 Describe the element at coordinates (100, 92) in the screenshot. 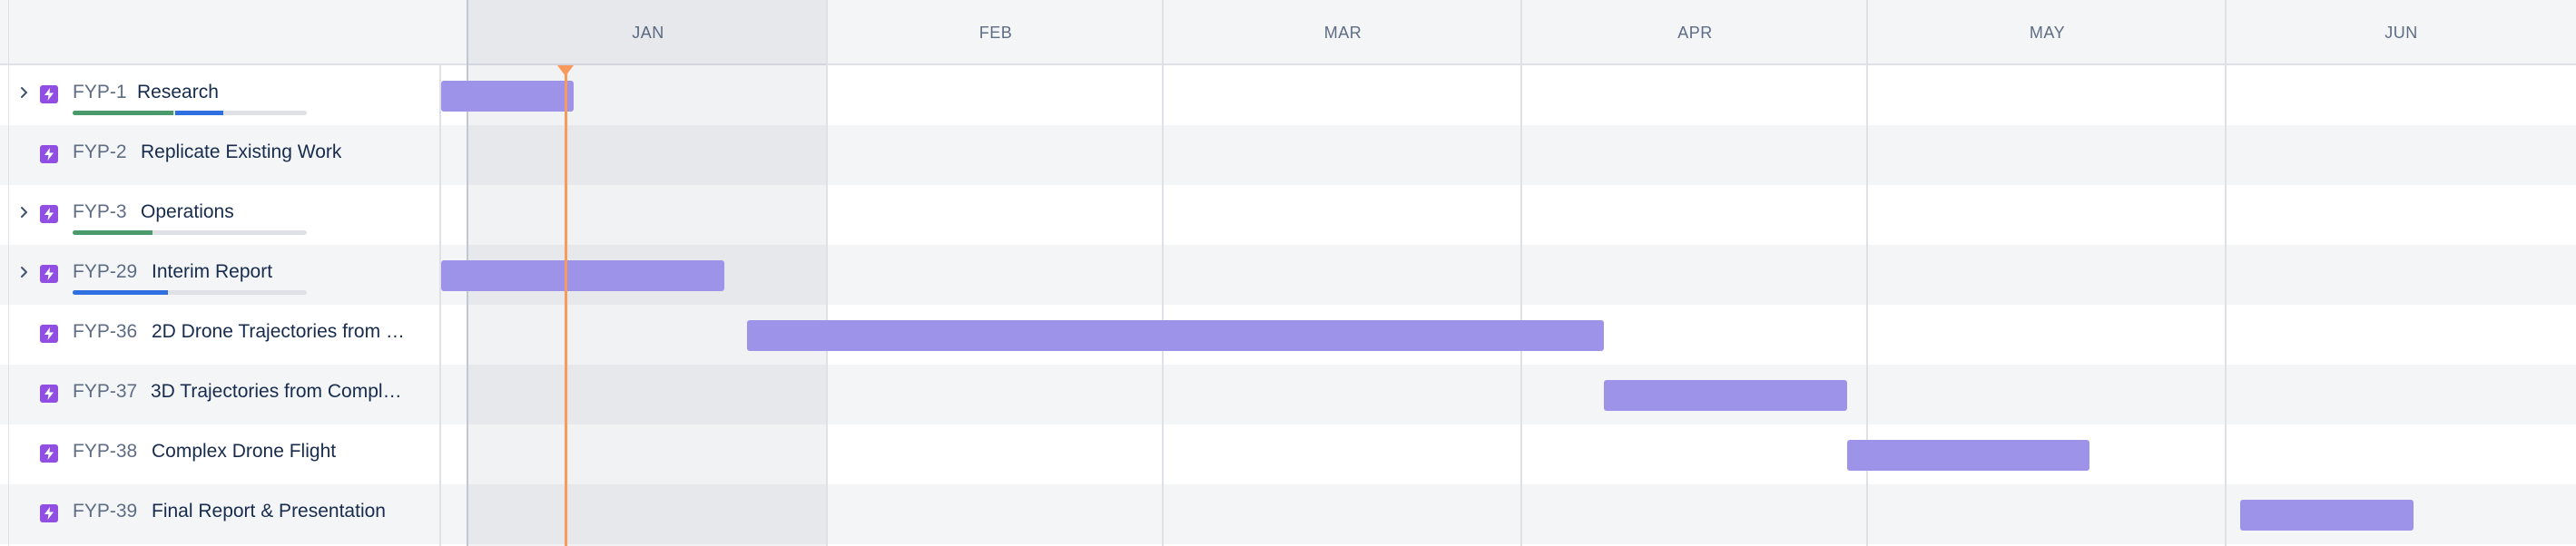

I see `issue-key: FYP-1` at that location.